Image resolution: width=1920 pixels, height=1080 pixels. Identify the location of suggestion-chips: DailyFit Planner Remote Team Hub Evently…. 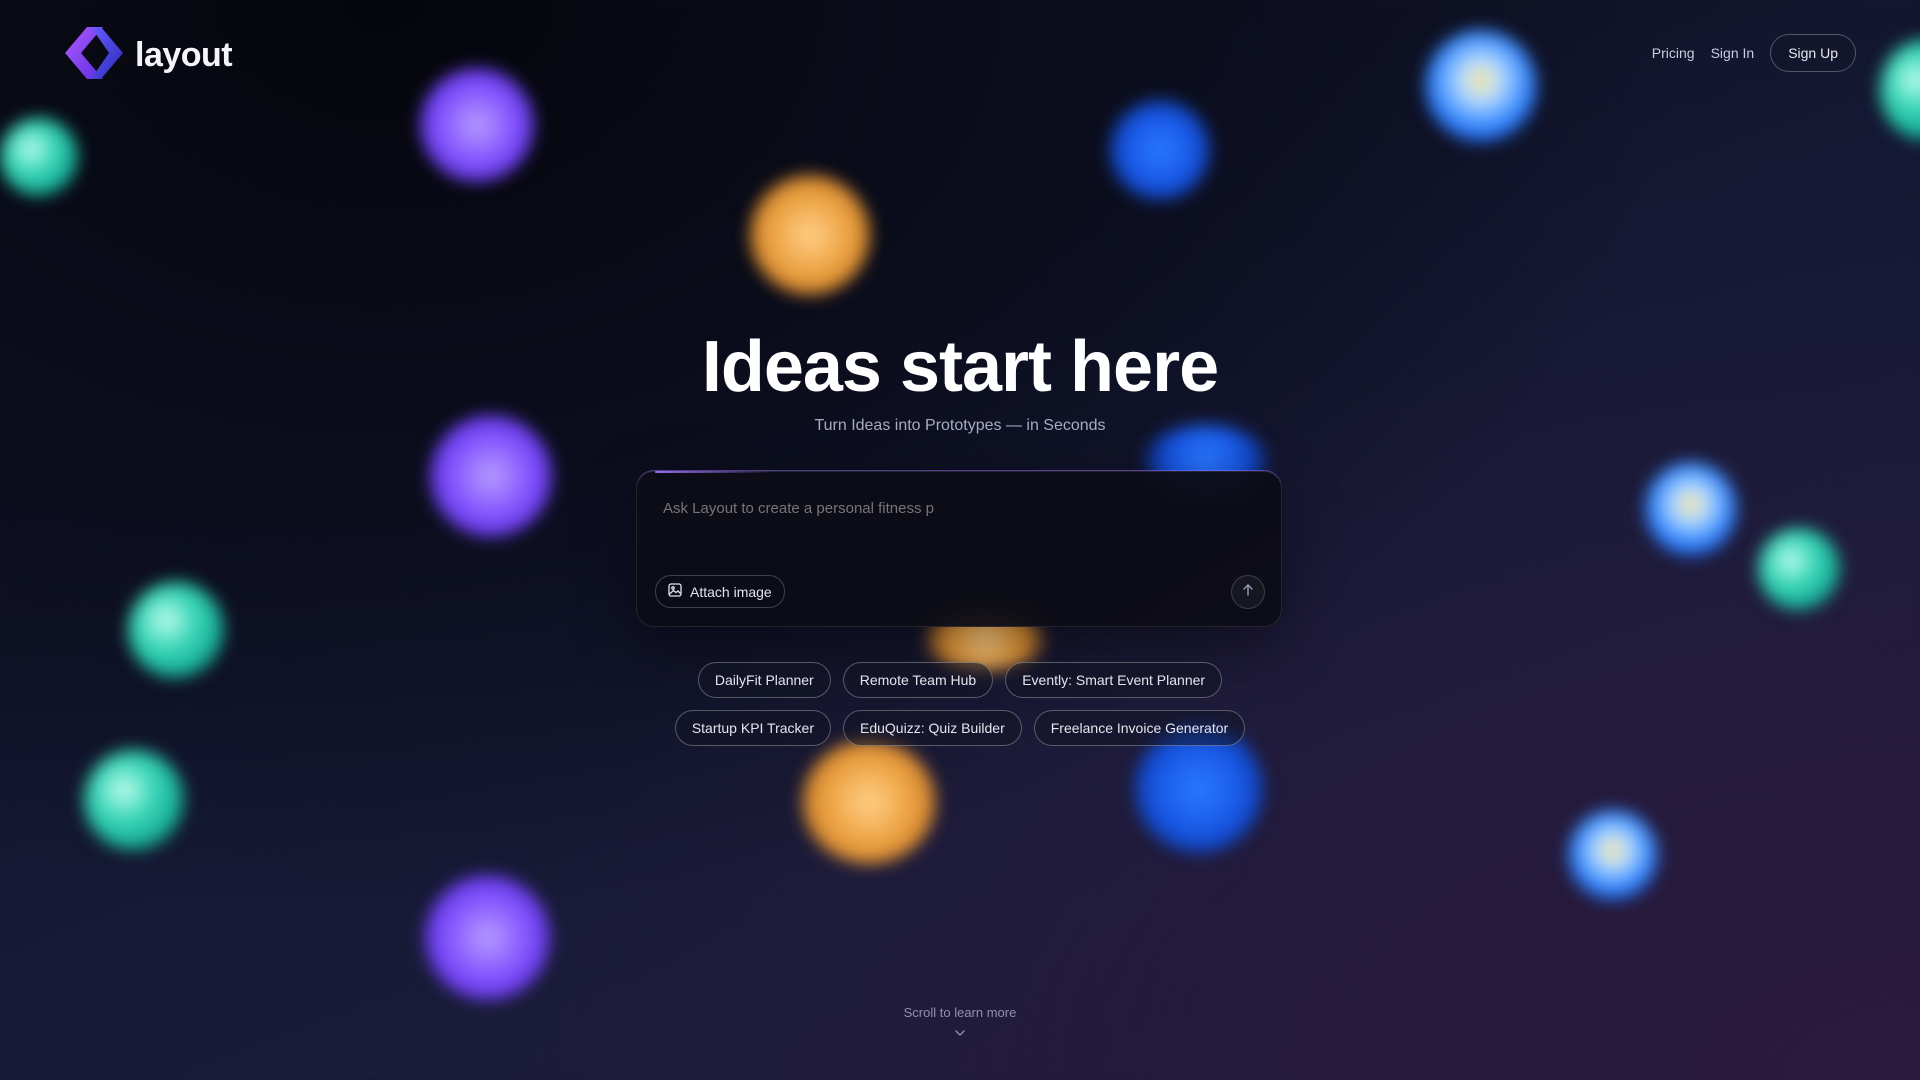
(960, 704).